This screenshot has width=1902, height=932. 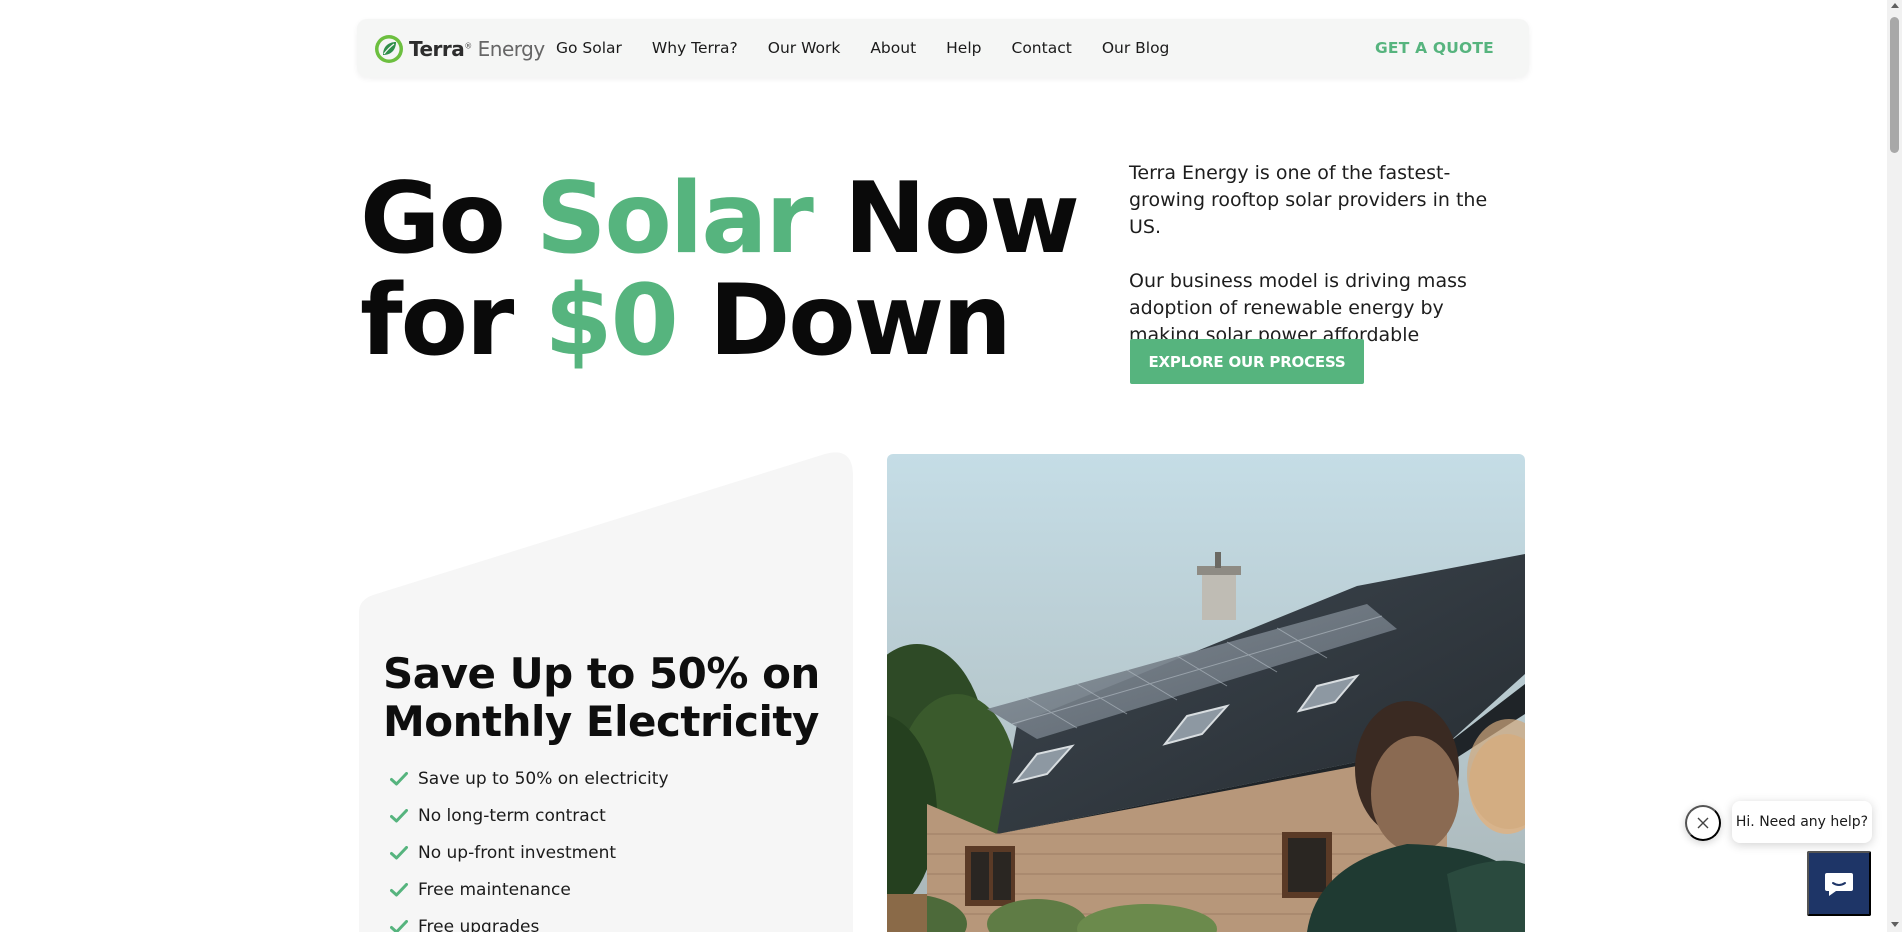 I want to click on chat-icon, so click(x=1839, y=884).